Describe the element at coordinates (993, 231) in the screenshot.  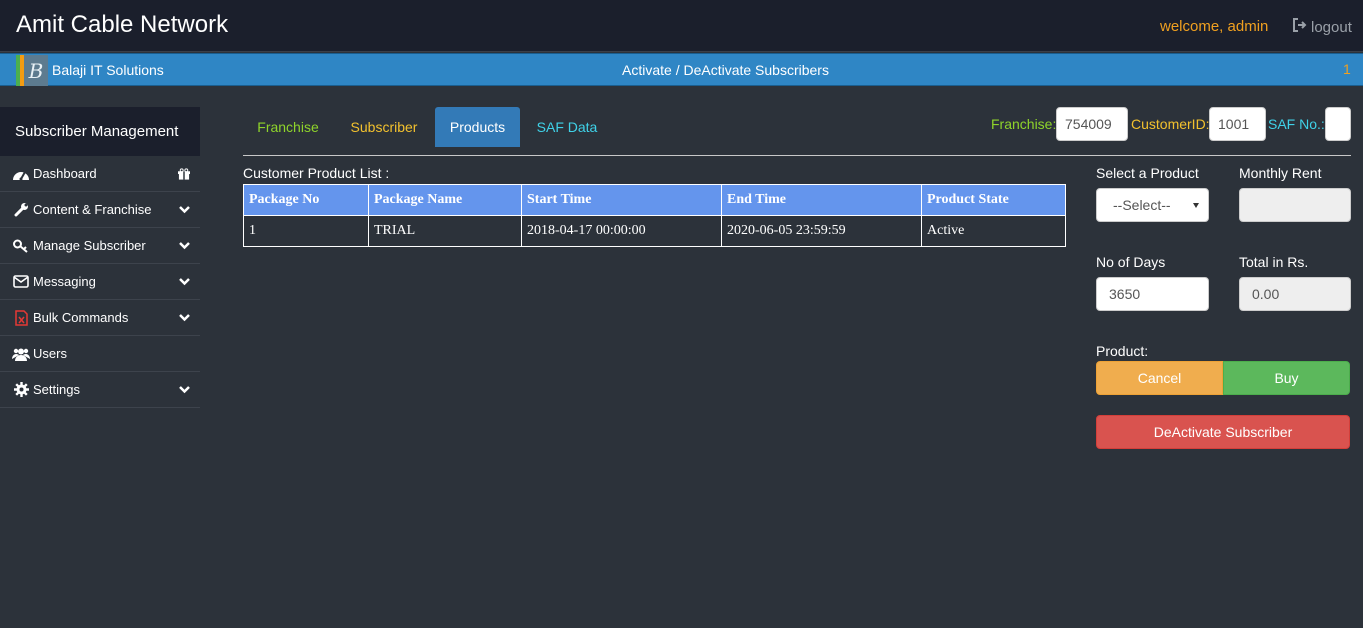
I see `cell-product-state: Active` at that location.